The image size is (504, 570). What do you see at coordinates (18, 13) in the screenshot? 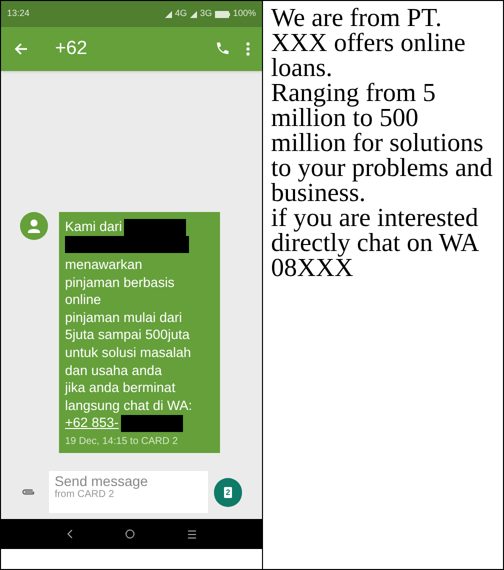
I see `status-time: 13:24` at bounding box center [18, 13].